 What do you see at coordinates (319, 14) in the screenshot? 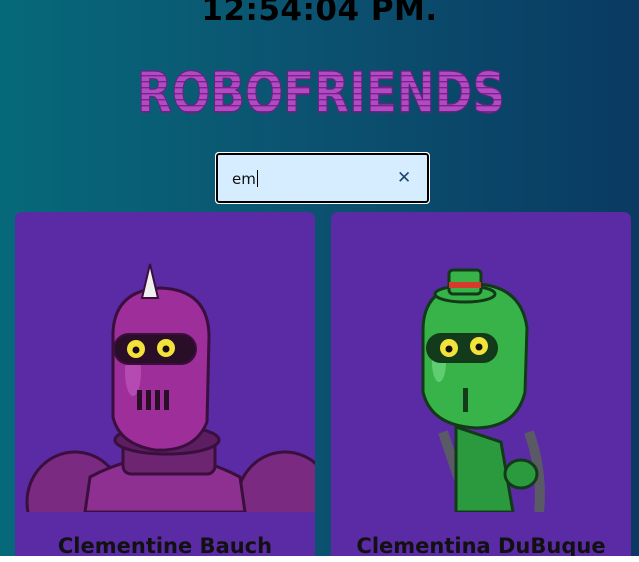
I see `clock-text: 12:54:04 PM.` at bounding box center [319, 14].